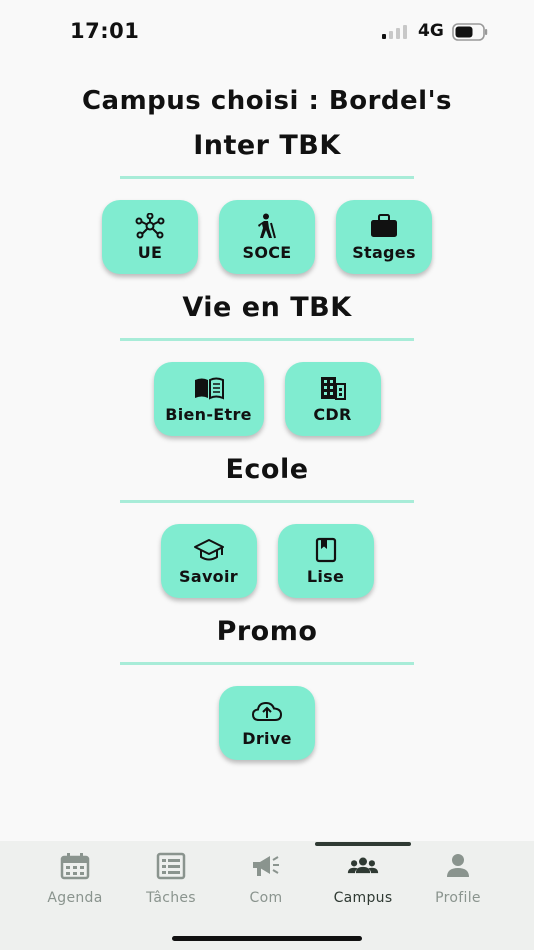 Image resolution: width=534 pixels, height=950 pixels. Describe the element at coordinates (267, 145) in the screenshot. I see `section-title-inter-tbk: Inter TBK` at that location.